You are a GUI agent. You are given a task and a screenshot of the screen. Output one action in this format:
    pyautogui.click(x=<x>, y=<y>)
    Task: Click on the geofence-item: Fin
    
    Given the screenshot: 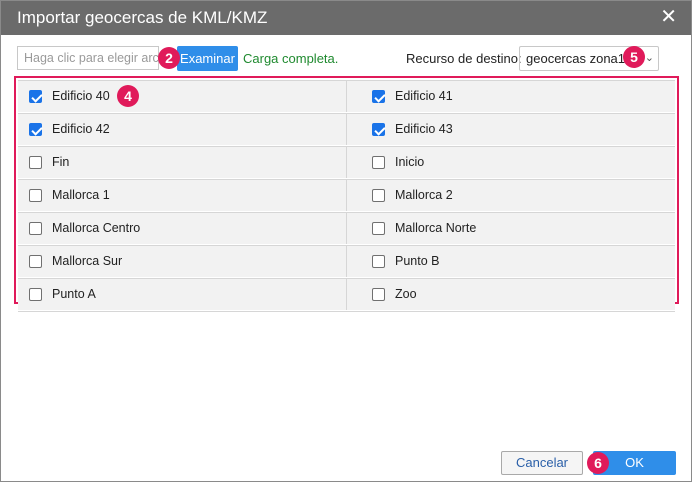 What is the action you would take?
    pyautogui.click(x=182, y=162)
    